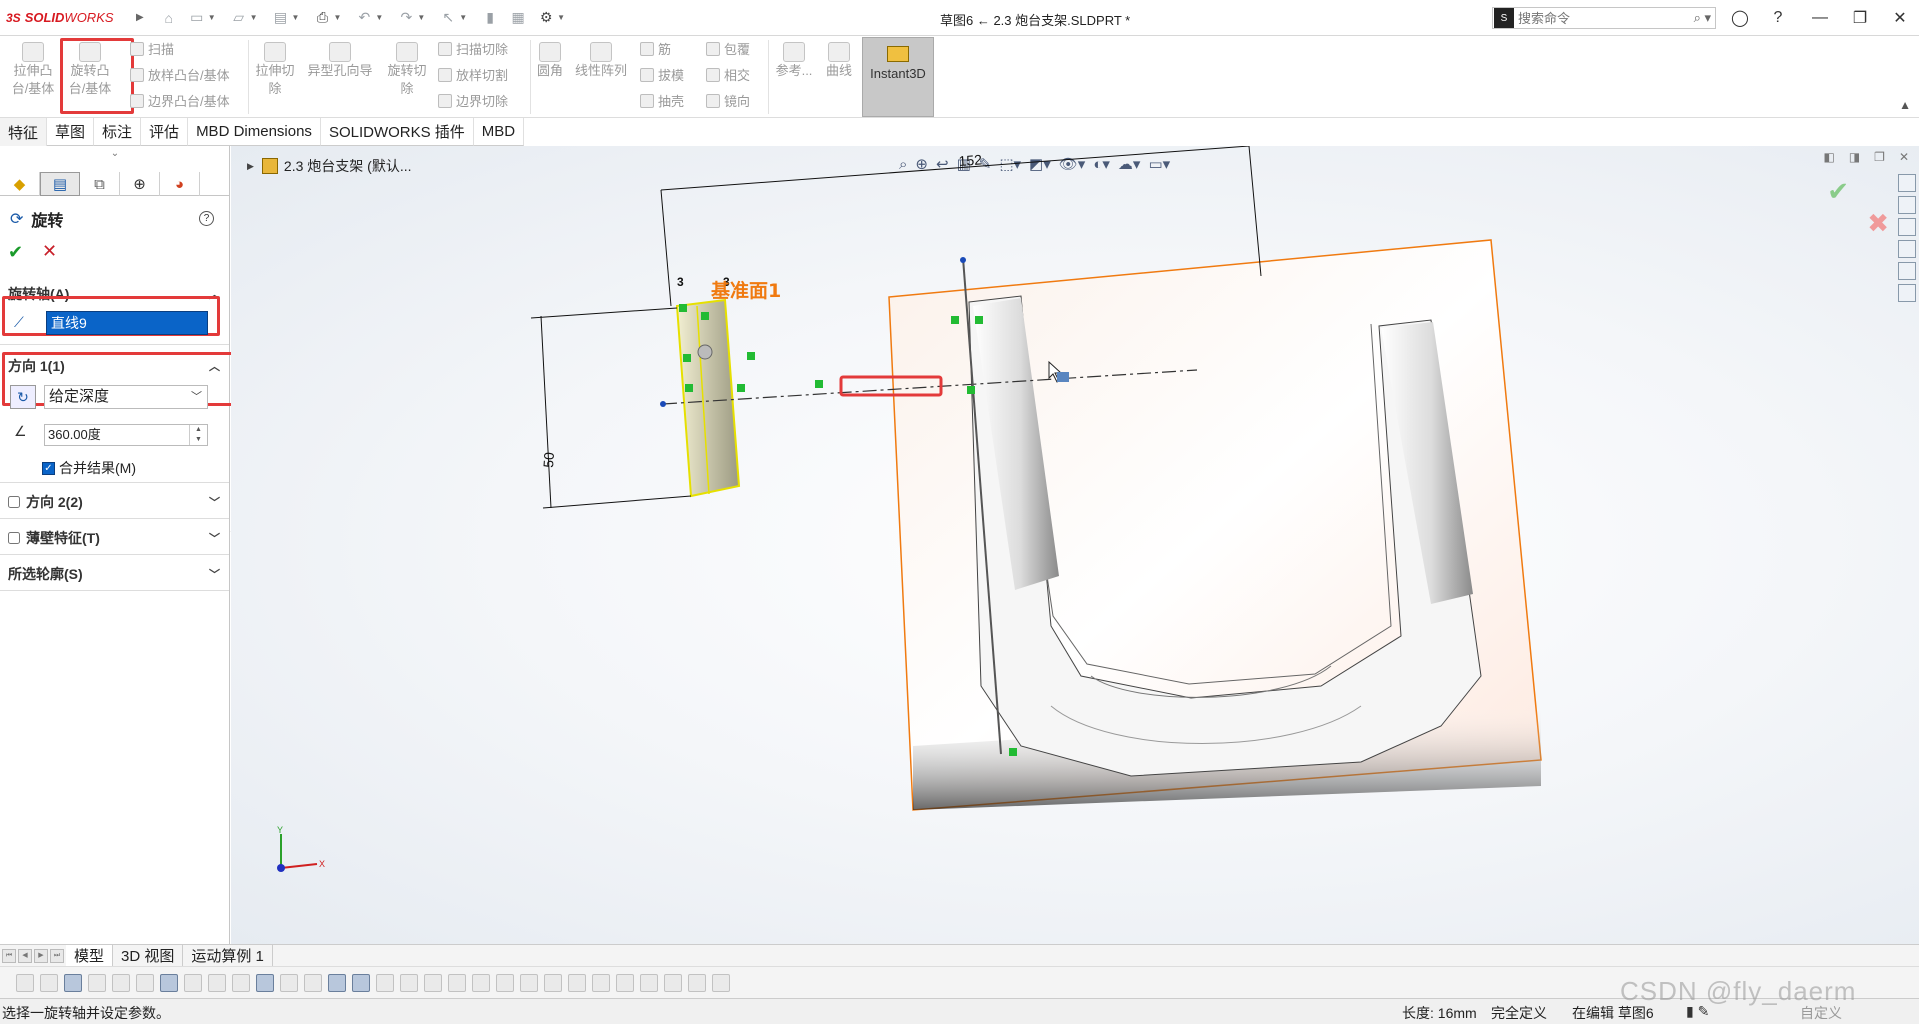 Image resolution: width=1919 pixels, height=1024 pixels. Describe the element at coordinates (60, 184) in the screenshot. I see `property-manager-tab: ▤` at that location.